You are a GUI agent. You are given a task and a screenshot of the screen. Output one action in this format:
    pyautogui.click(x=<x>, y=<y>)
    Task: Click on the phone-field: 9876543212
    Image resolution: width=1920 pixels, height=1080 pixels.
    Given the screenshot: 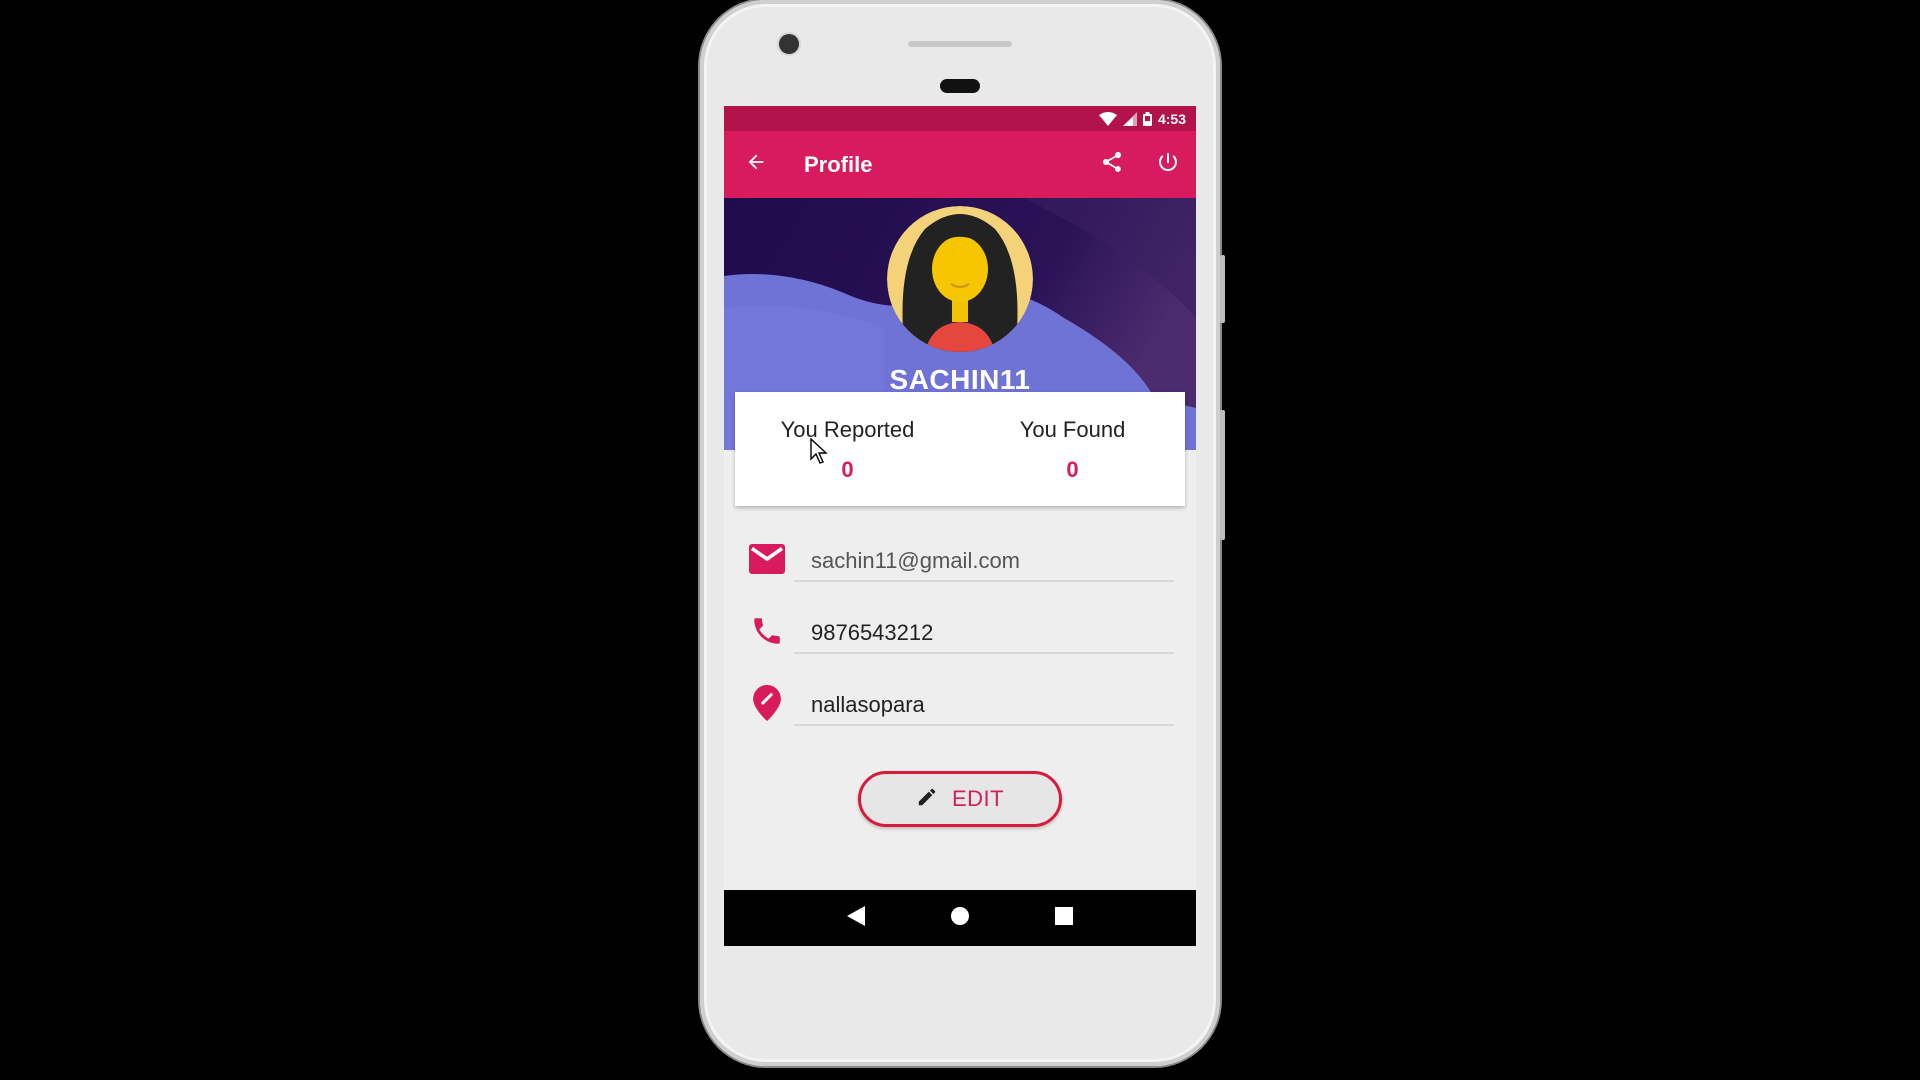 What is the action you would take?
    pyautogui.click(x=960, y=636)
    